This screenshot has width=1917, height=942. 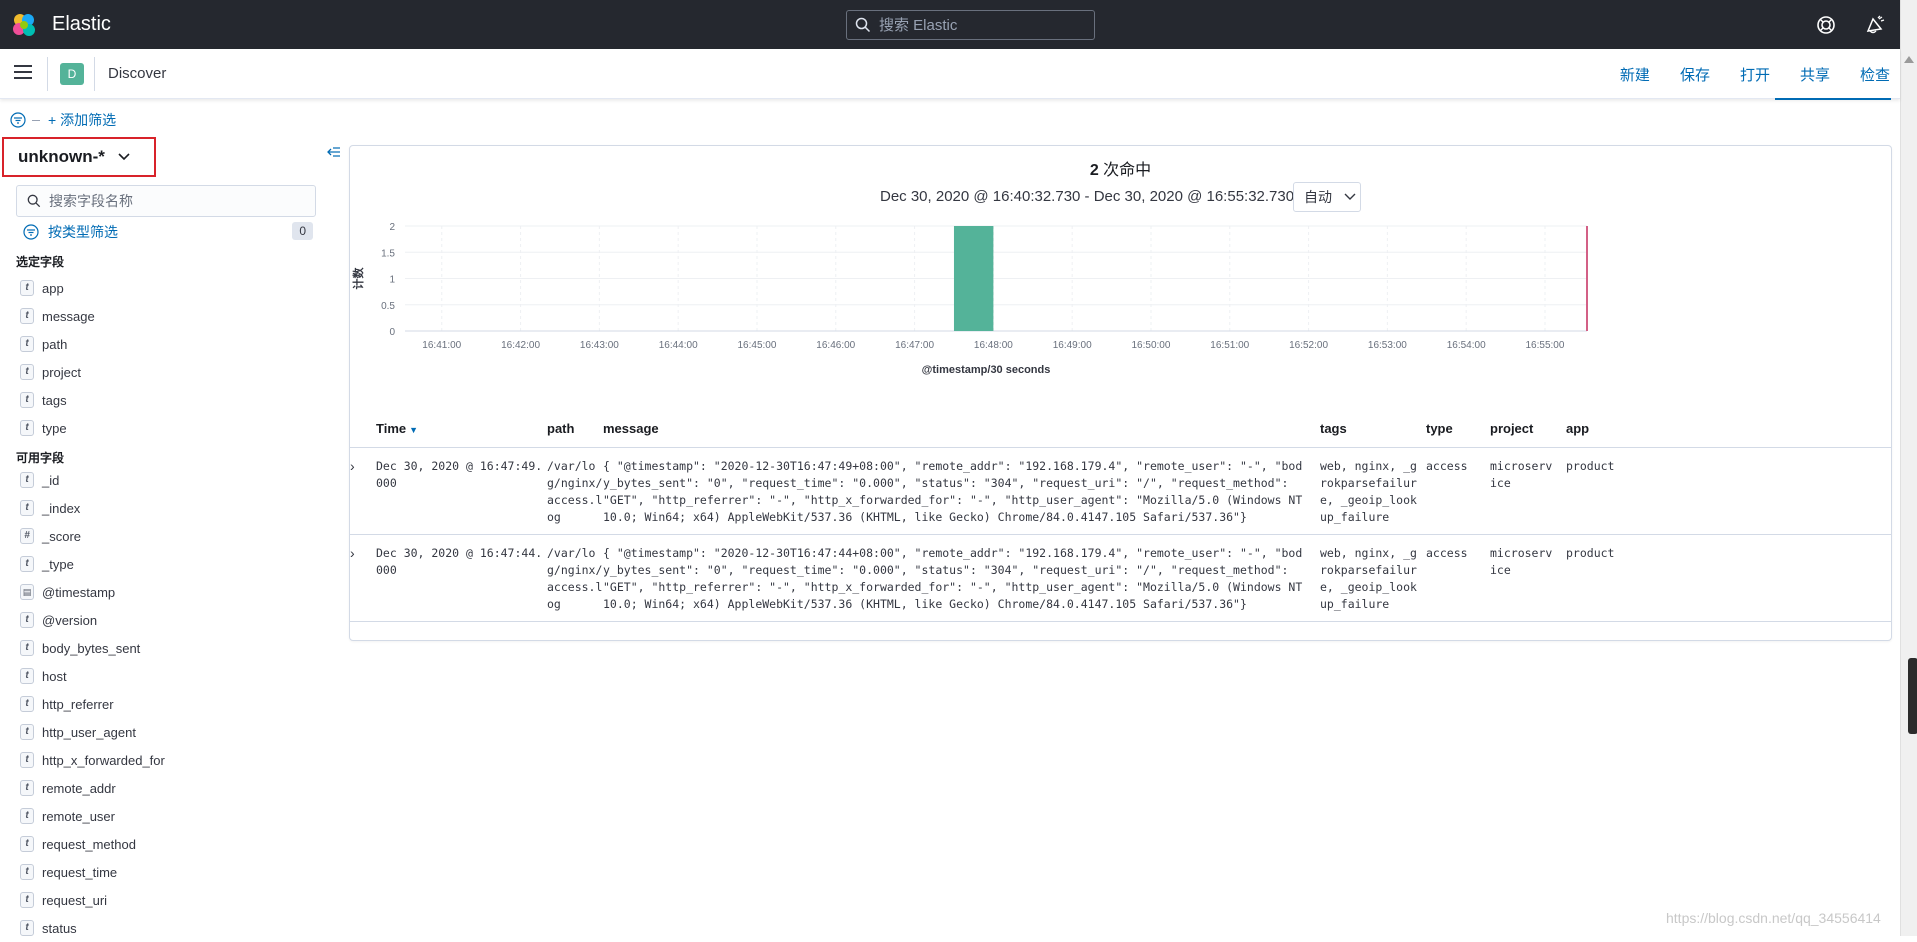 What do you see at coordinates (168, 232) in the screenshot?
I see `filter-by-type: 按类型筛选 0` at bounding box center [168, 232].